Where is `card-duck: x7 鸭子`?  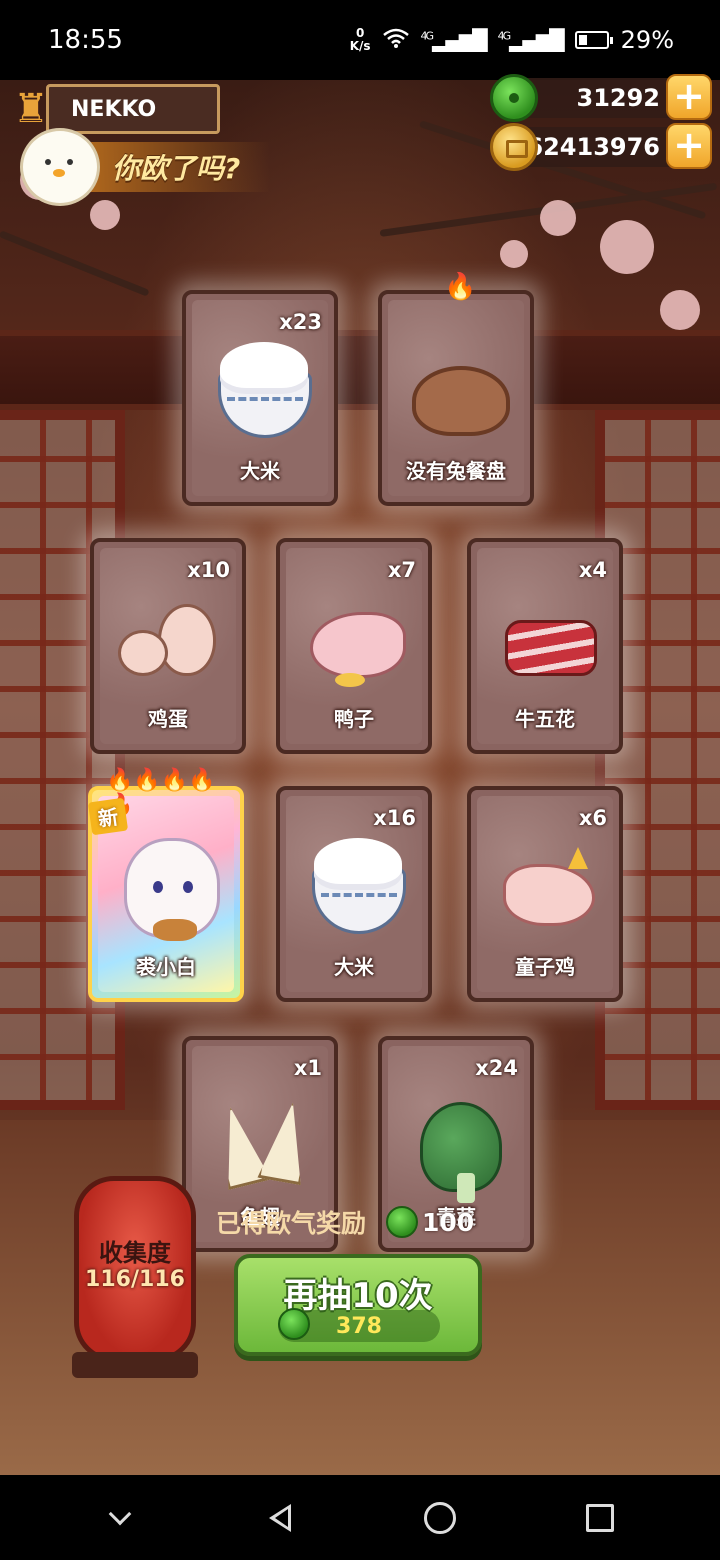
card-duck: x7 鸭子 is located at coordinates (354, 646).